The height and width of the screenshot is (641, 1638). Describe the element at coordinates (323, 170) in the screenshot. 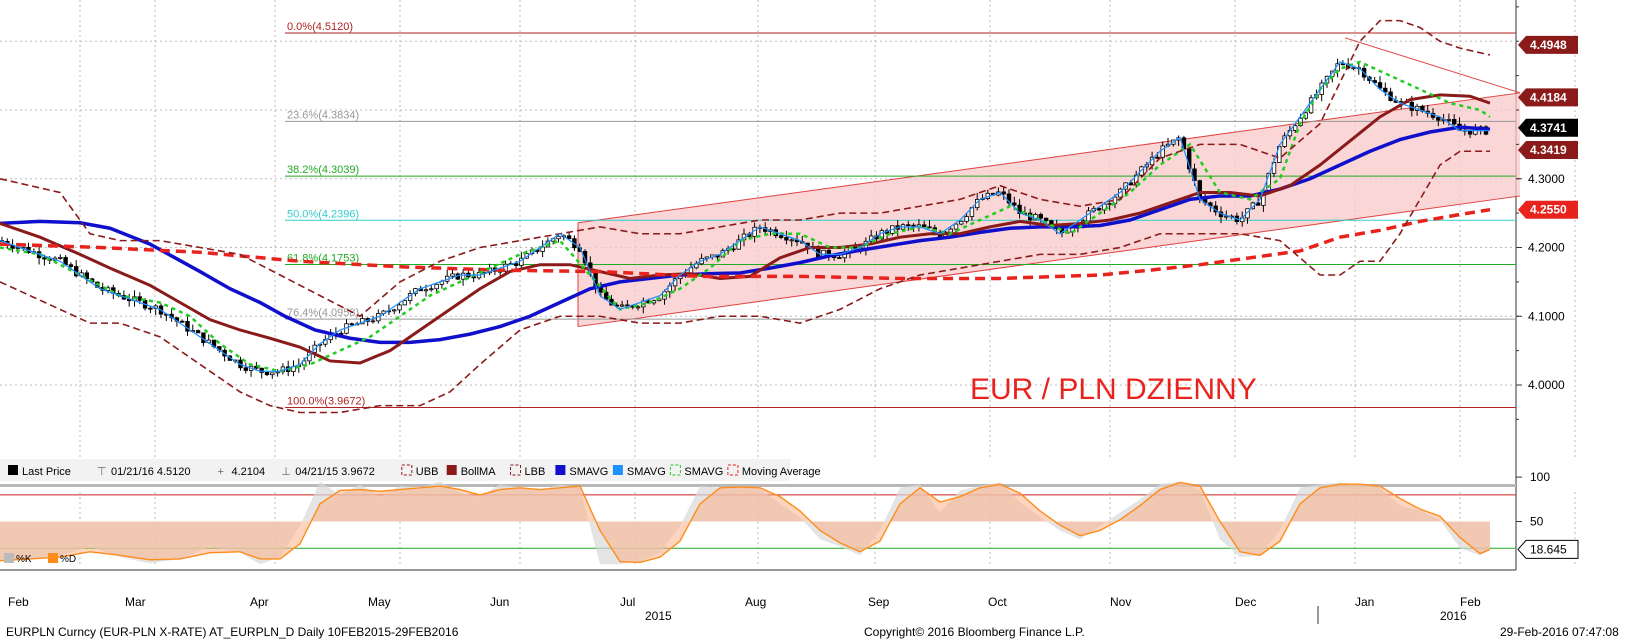

I see `fib-label: 38.2%(4.3039)` at that location.